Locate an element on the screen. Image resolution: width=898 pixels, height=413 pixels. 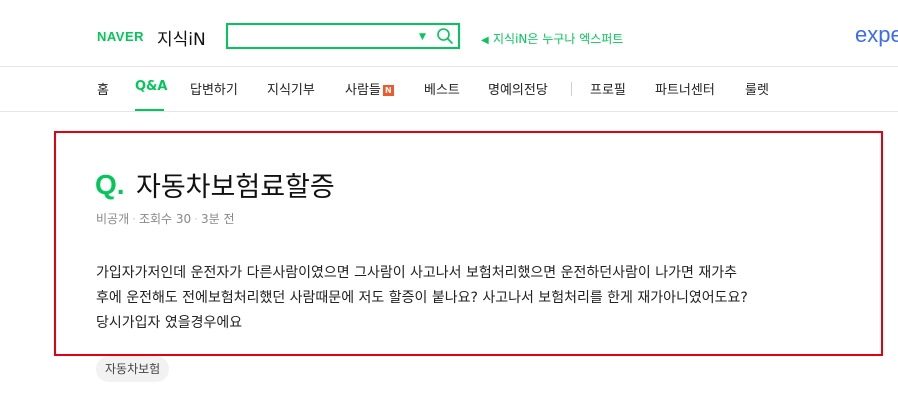
kin-logo: 지식iN is located at coordinates (181, 37).